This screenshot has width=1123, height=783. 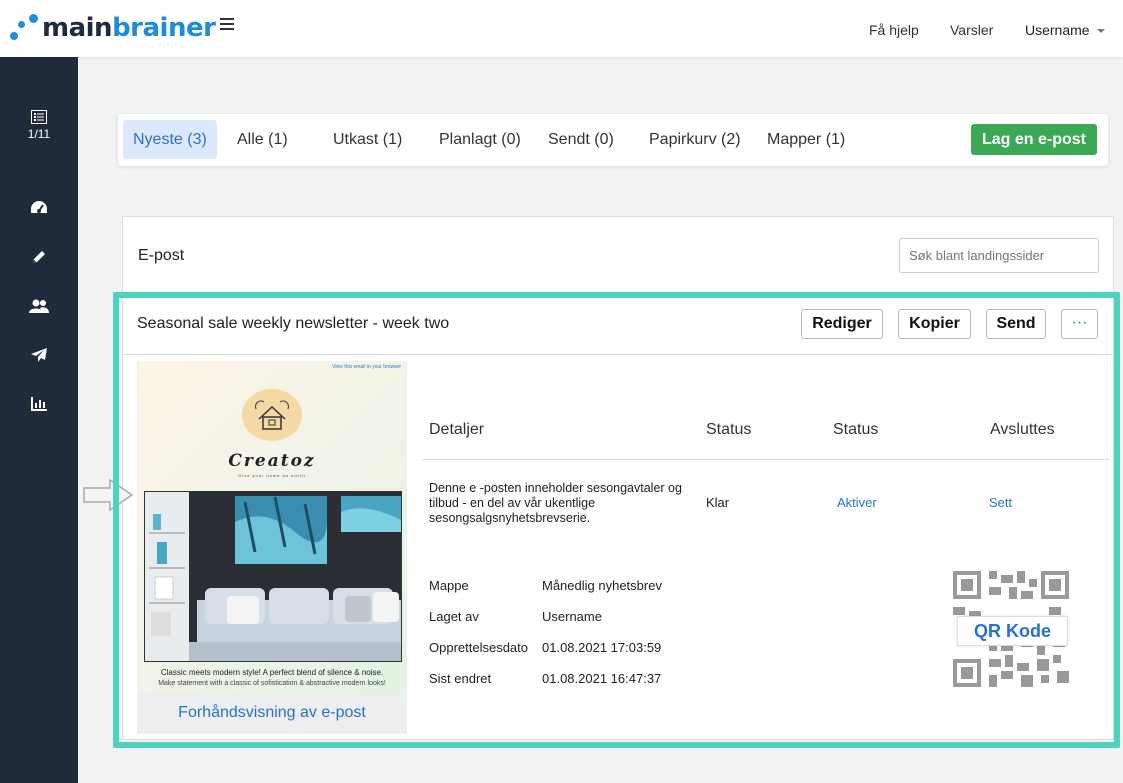 I want to click on tab-sent: Sendt (0), so click(x=581, y=139).